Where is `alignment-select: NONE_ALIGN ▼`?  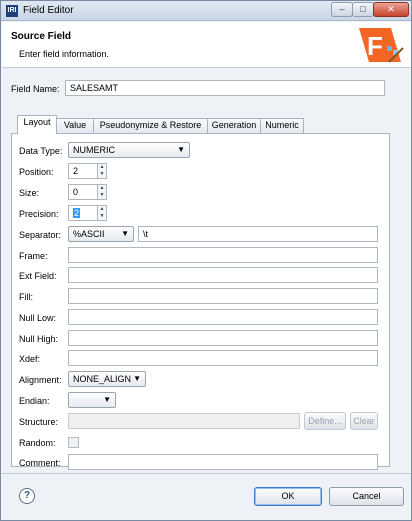 alignment-select: NONE_ALIGN ▼ is located at coordinates (107, 379).